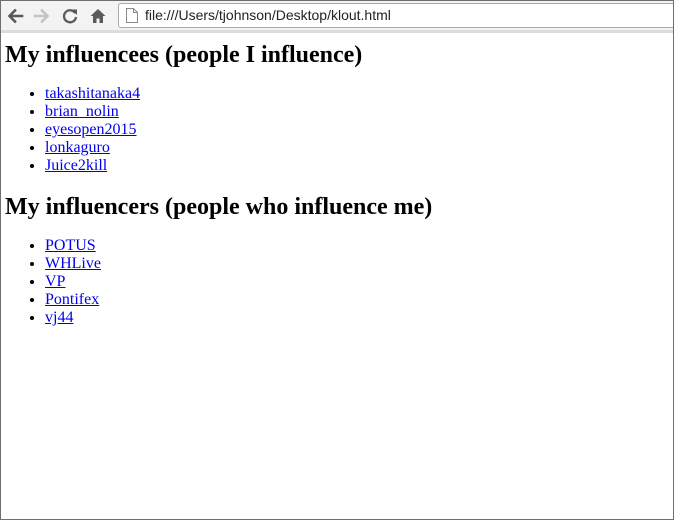 The image size is (674, 520). I want to click on influencer-link: VP, so click(55, 281).